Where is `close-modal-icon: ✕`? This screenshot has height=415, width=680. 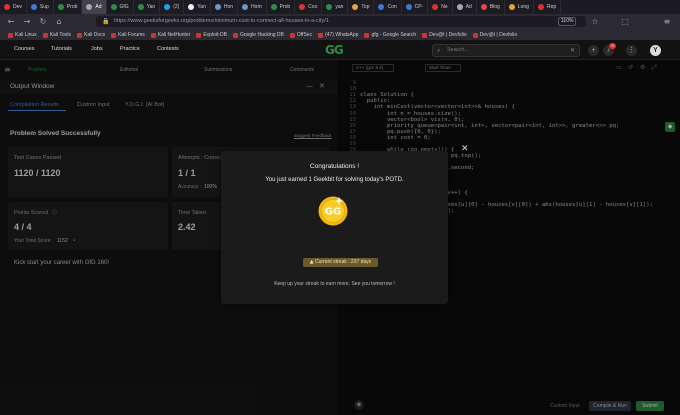
close-modal-icon: ✕ is located at coordinates (465, 149).